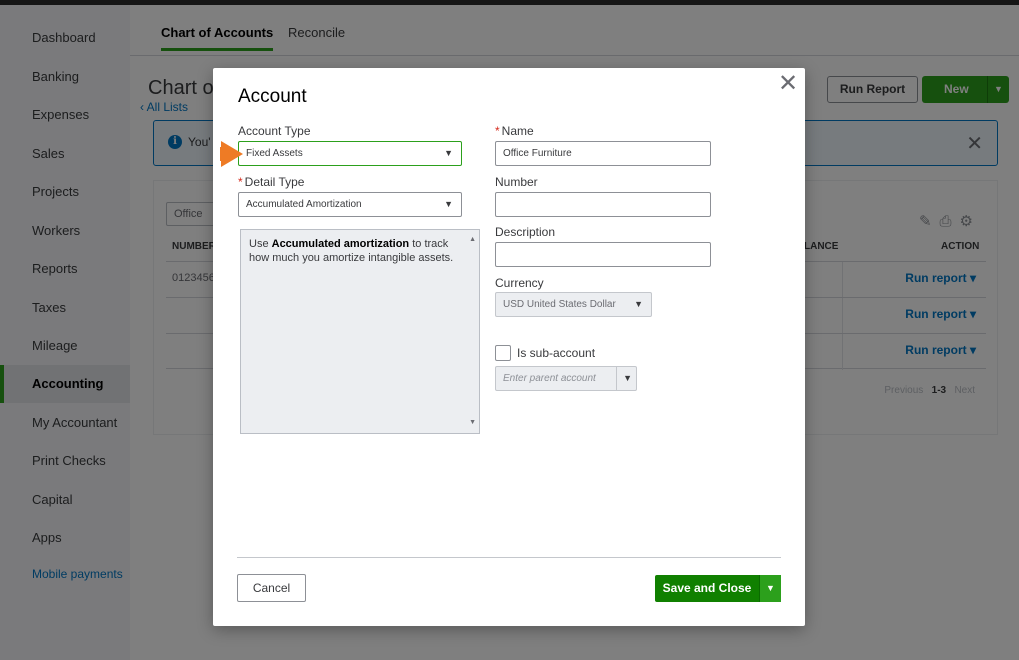 The image size is (1019, 660). What do you see at coordinates (472, 423) in the screenshot?
I see `scroll-down-icon: ▼` at bounding box center [472, 423].